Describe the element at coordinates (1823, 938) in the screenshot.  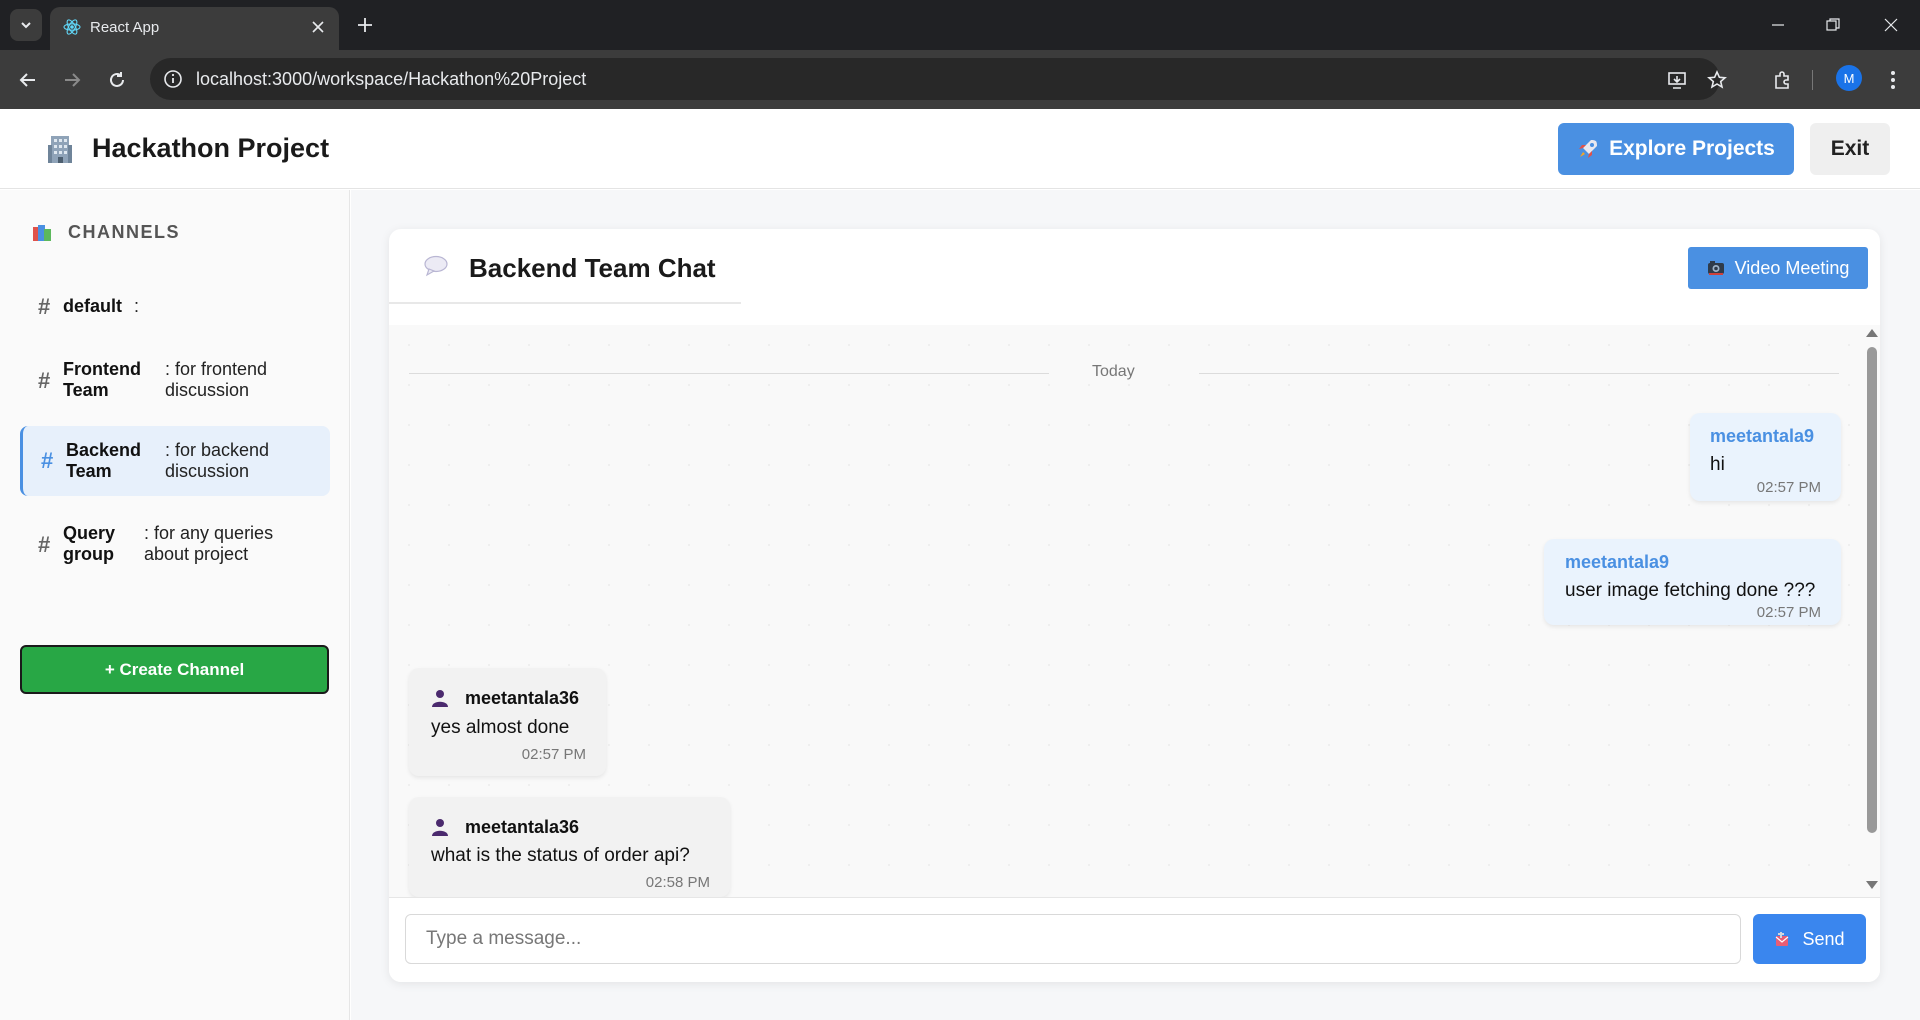
I see `send-label: Send` at that location.